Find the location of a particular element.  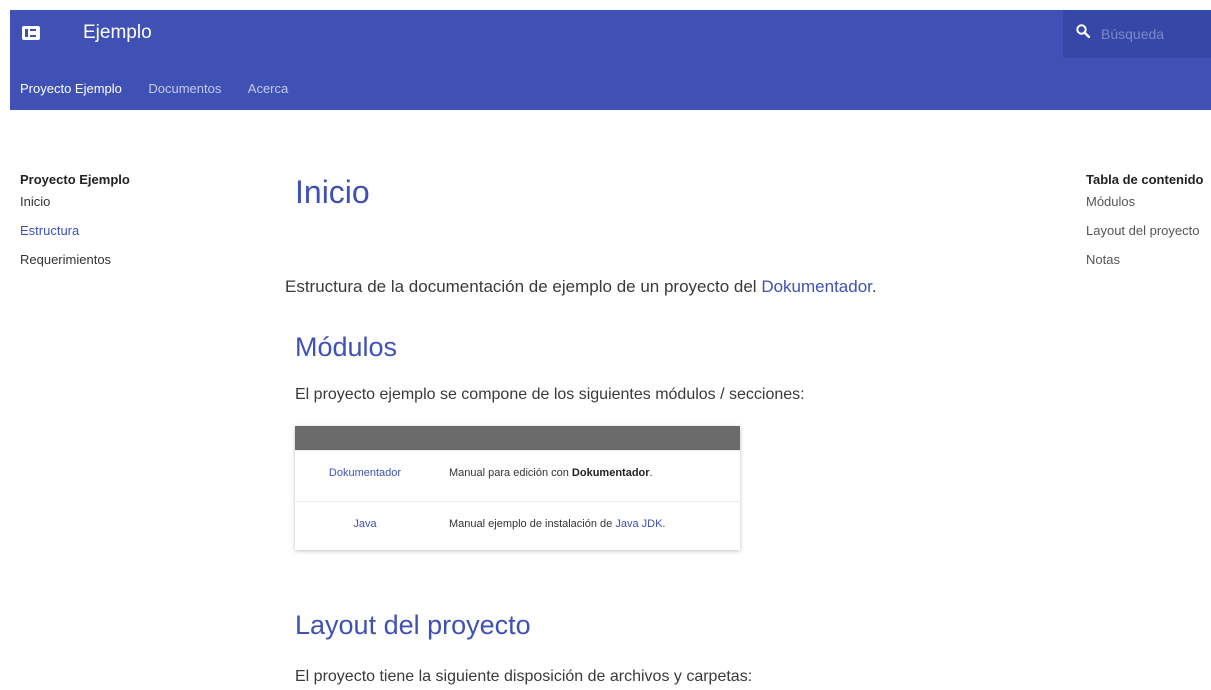

desc-bold: Dokumentador is located at coordinates (610, 473).